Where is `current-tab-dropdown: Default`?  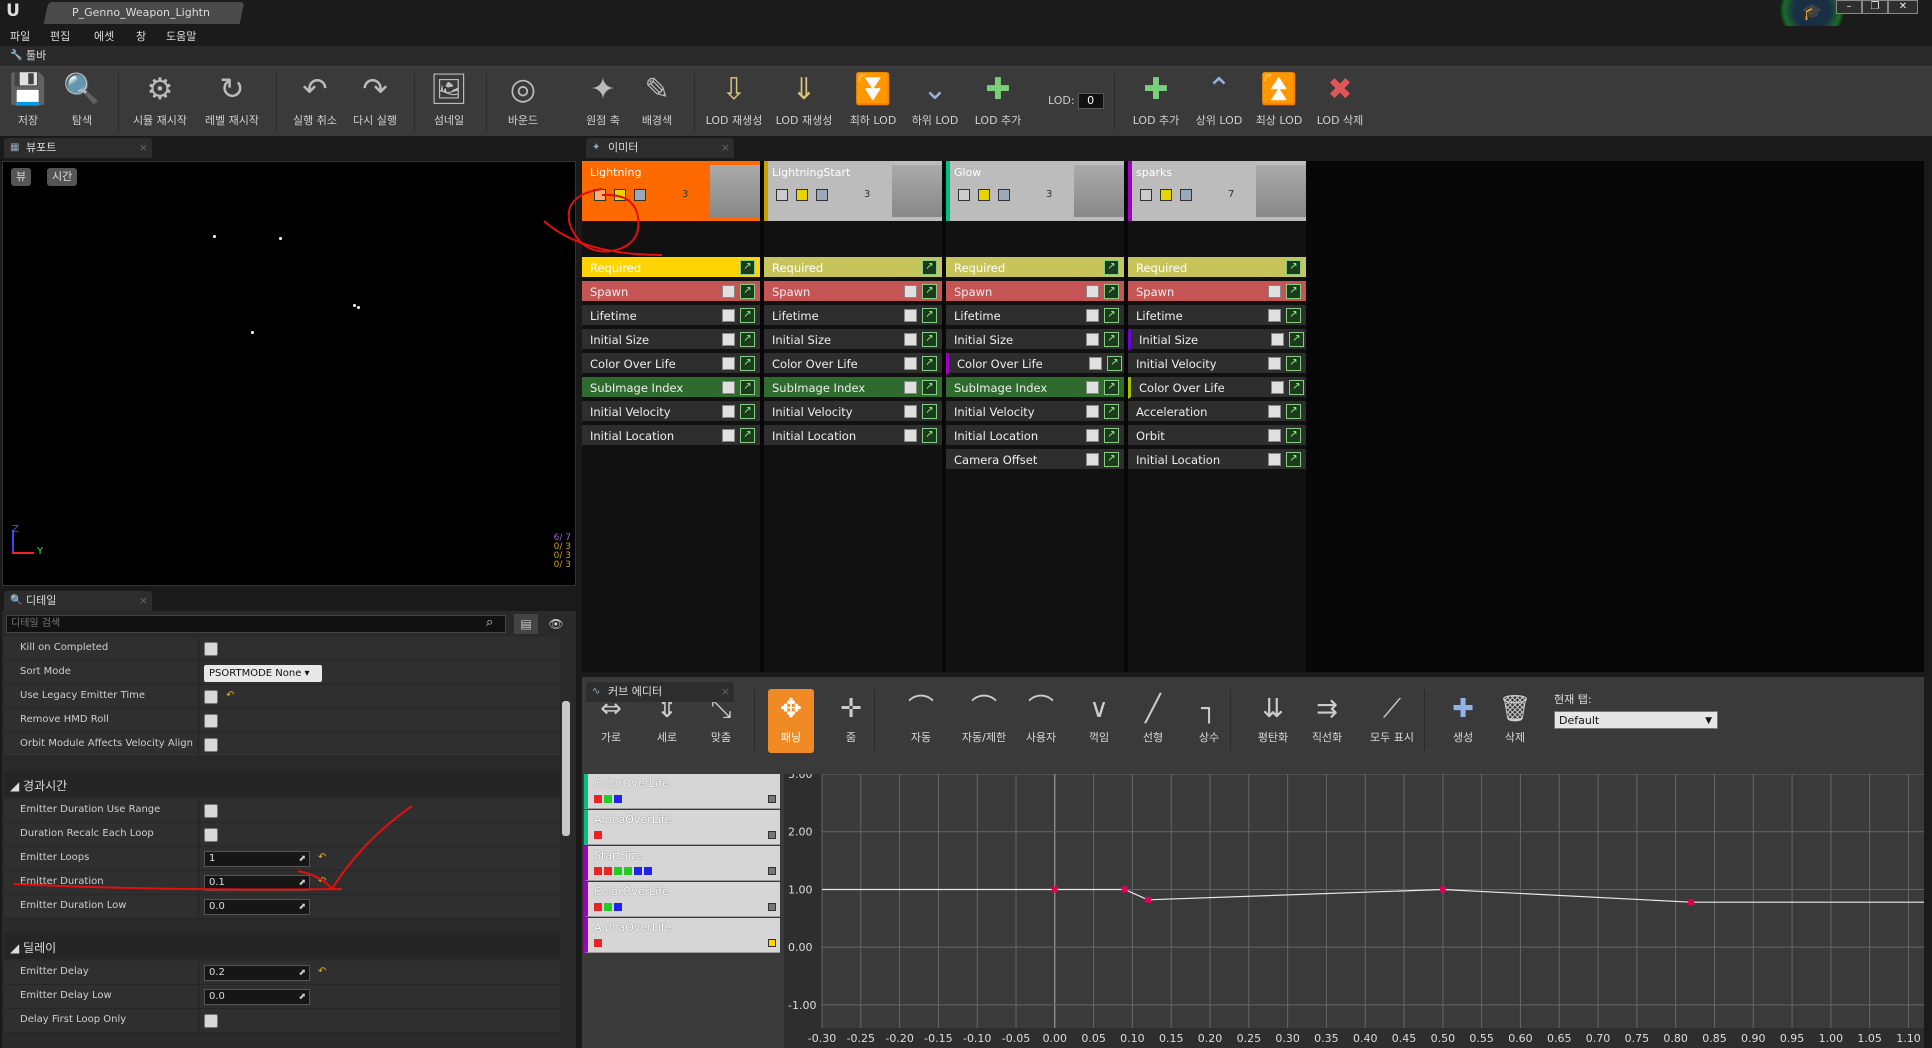 current-tab-dropdown: Default is located at coordinates (1636, 720).